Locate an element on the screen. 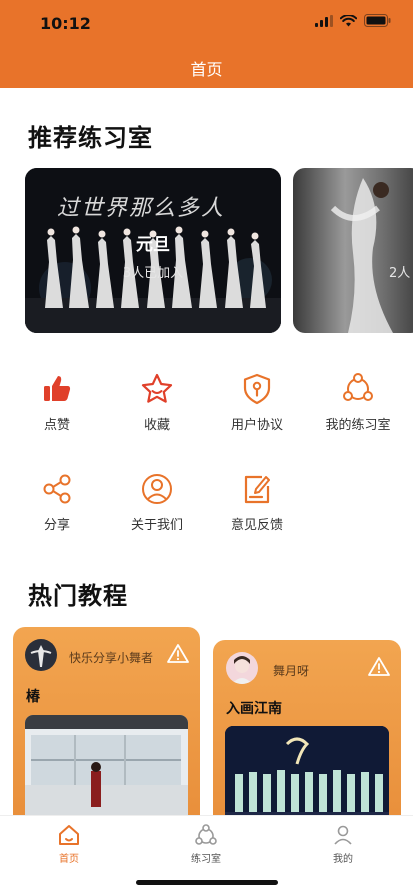  share-icon is located at coordinates (57, 489).